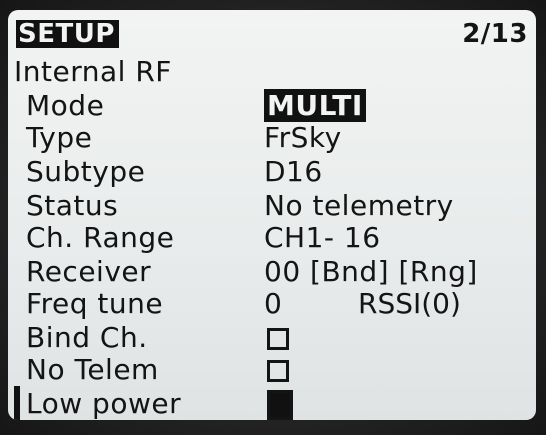  I want to click on page-title: SETUP, so click(67, 34).